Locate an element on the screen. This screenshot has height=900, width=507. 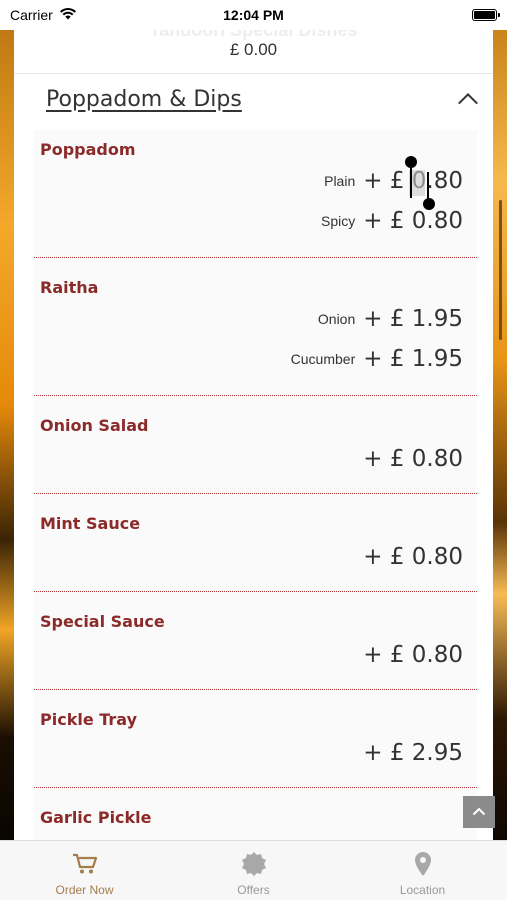
menu-item: Pickle Tray + £ 2.95 is located at coordinates (255, 739).